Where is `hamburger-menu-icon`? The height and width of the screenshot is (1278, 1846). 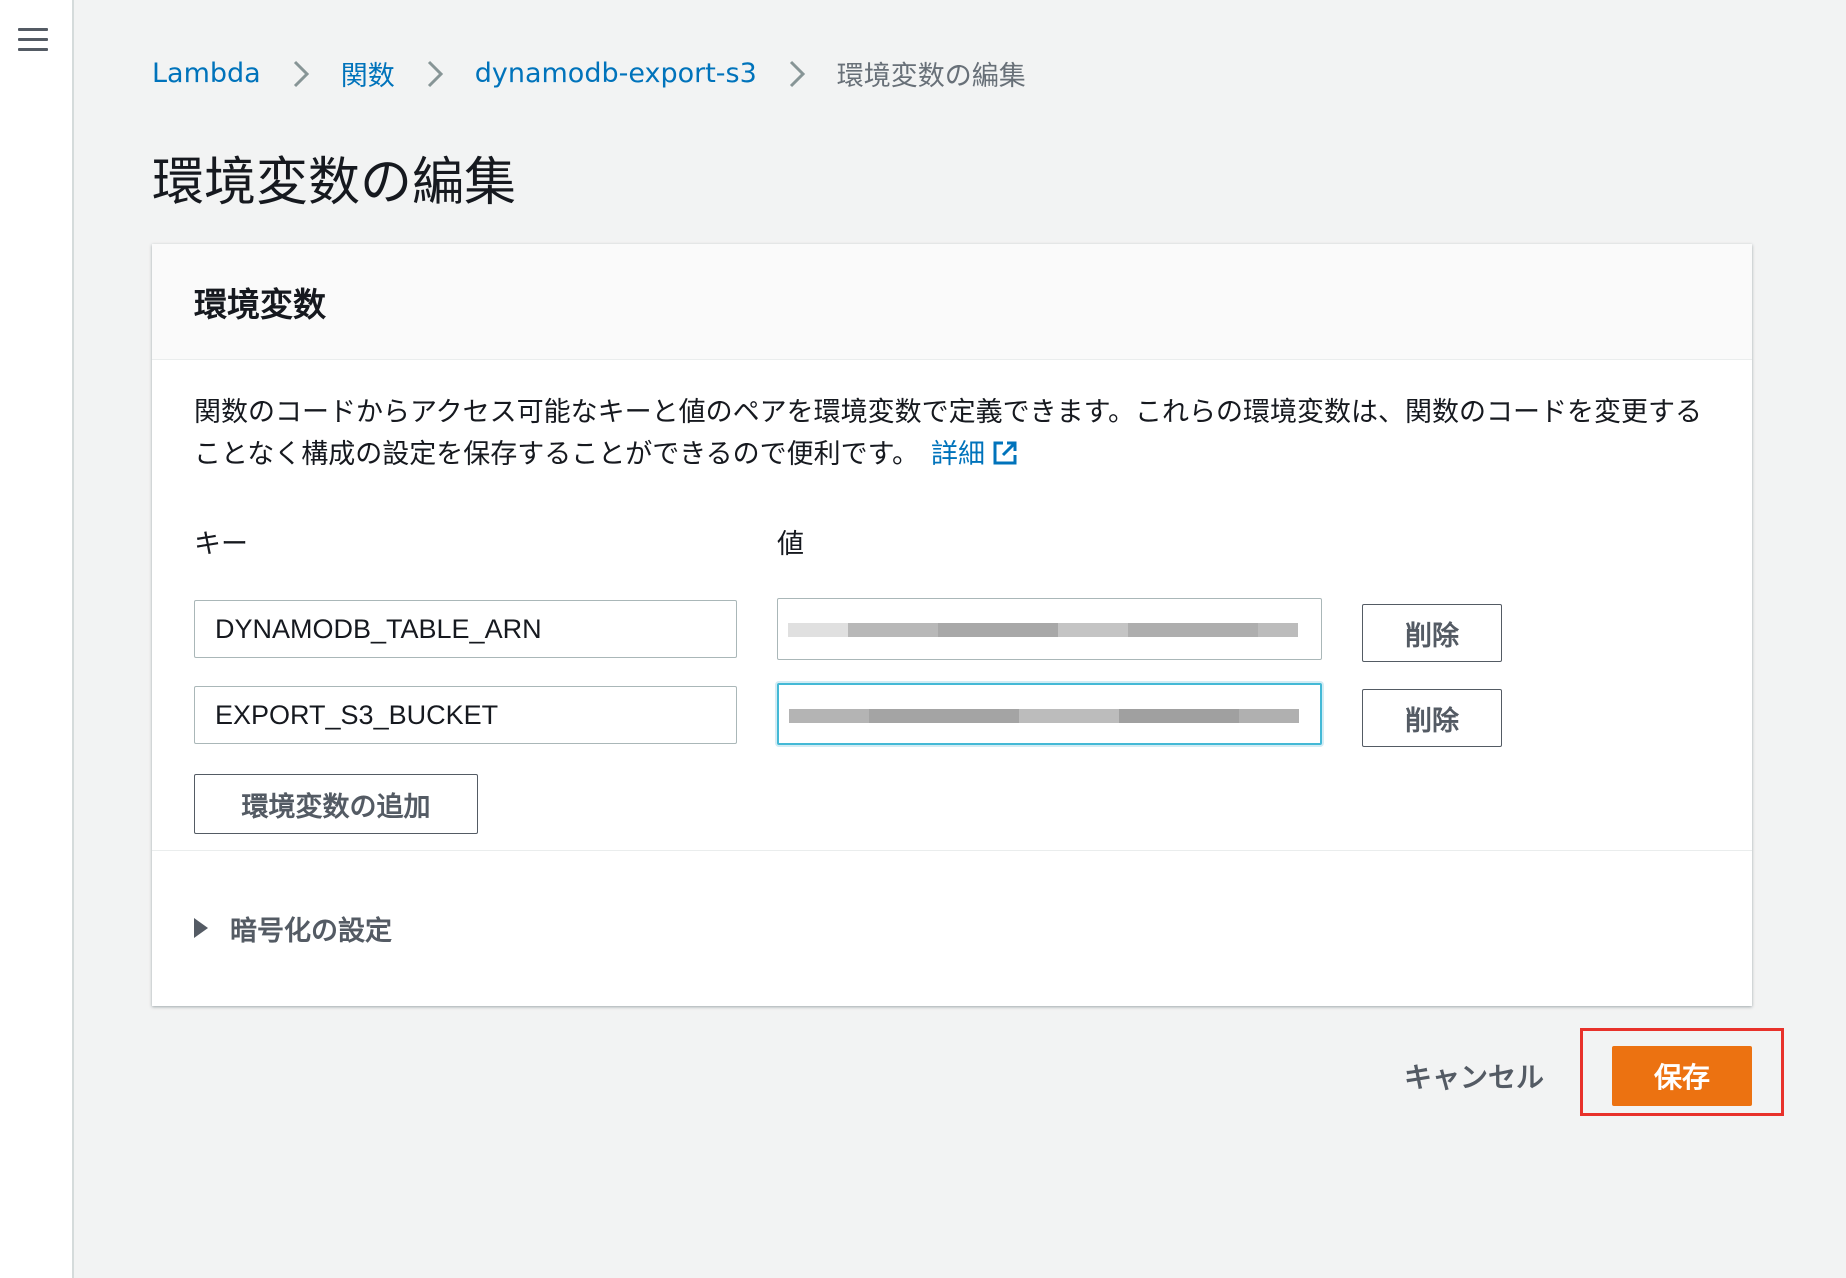
hamburger-menu-icon is located at coordinates (33, 41).